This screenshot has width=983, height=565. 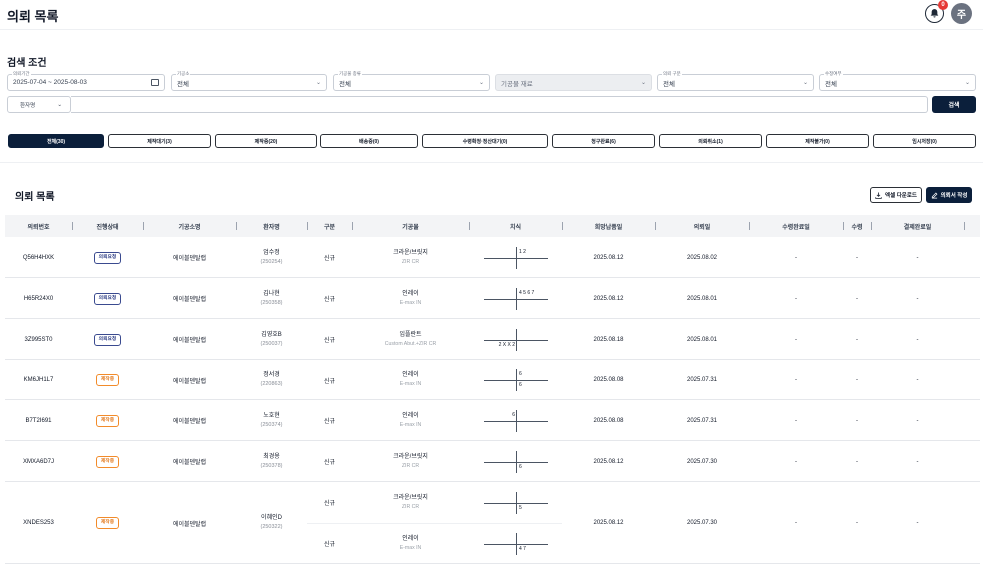 I want to click on material-detail: E-max IN, so click(x=410, y=302).